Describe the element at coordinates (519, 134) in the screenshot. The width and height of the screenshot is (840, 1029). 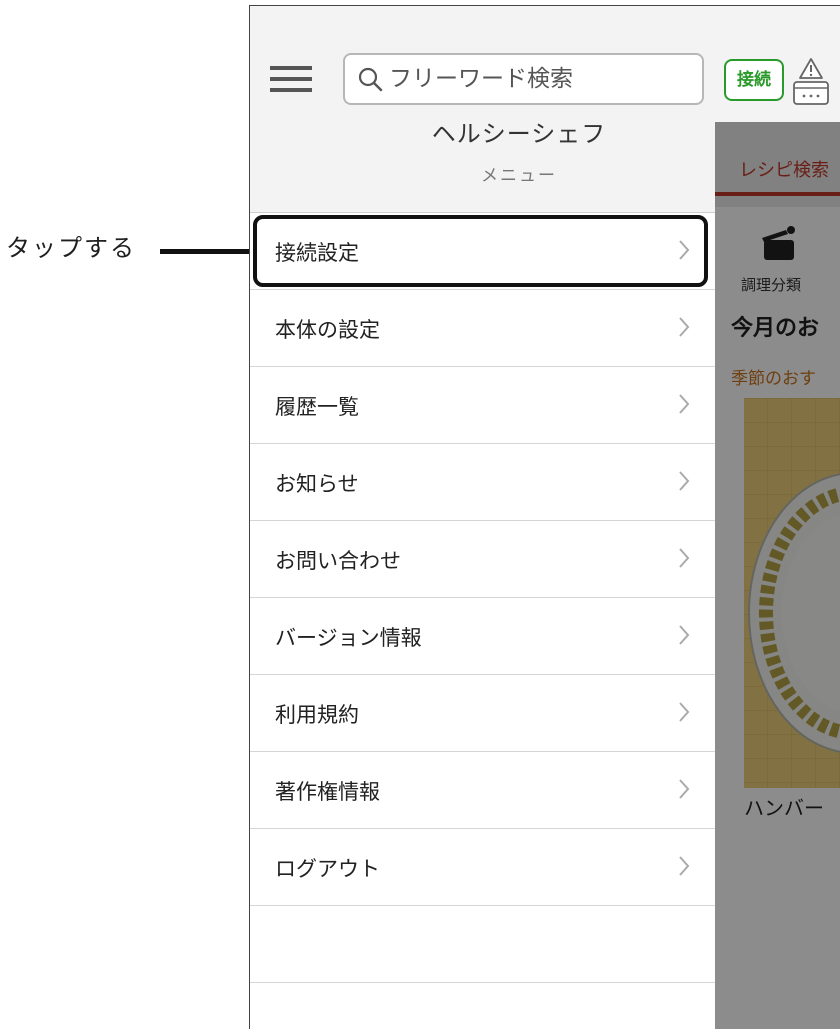
I see `app-title: ヘルシーシェフ` at that location.